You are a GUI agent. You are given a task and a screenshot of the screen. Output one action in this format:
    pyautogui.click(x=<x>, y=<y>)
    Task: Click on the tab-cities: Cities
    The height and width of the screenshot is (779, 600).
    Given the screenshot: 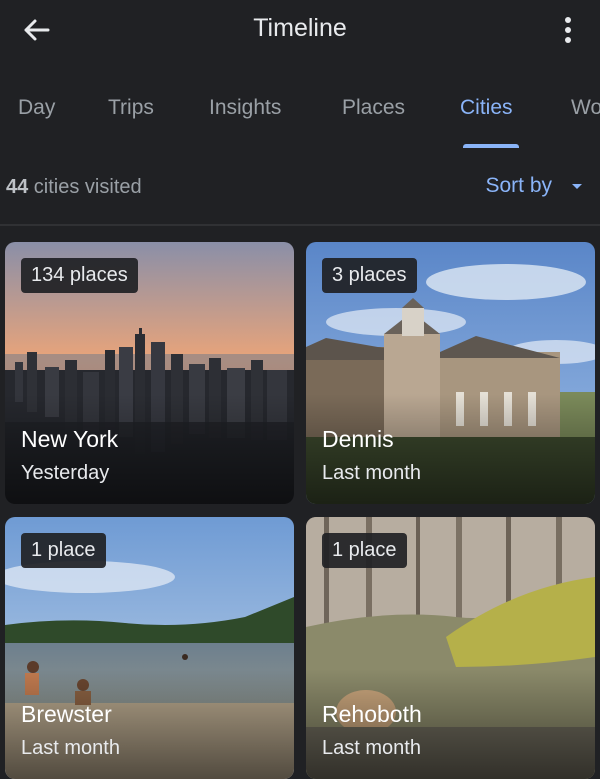 What is the action you would take?
    pyautogui.click(x=486, y=108)
    